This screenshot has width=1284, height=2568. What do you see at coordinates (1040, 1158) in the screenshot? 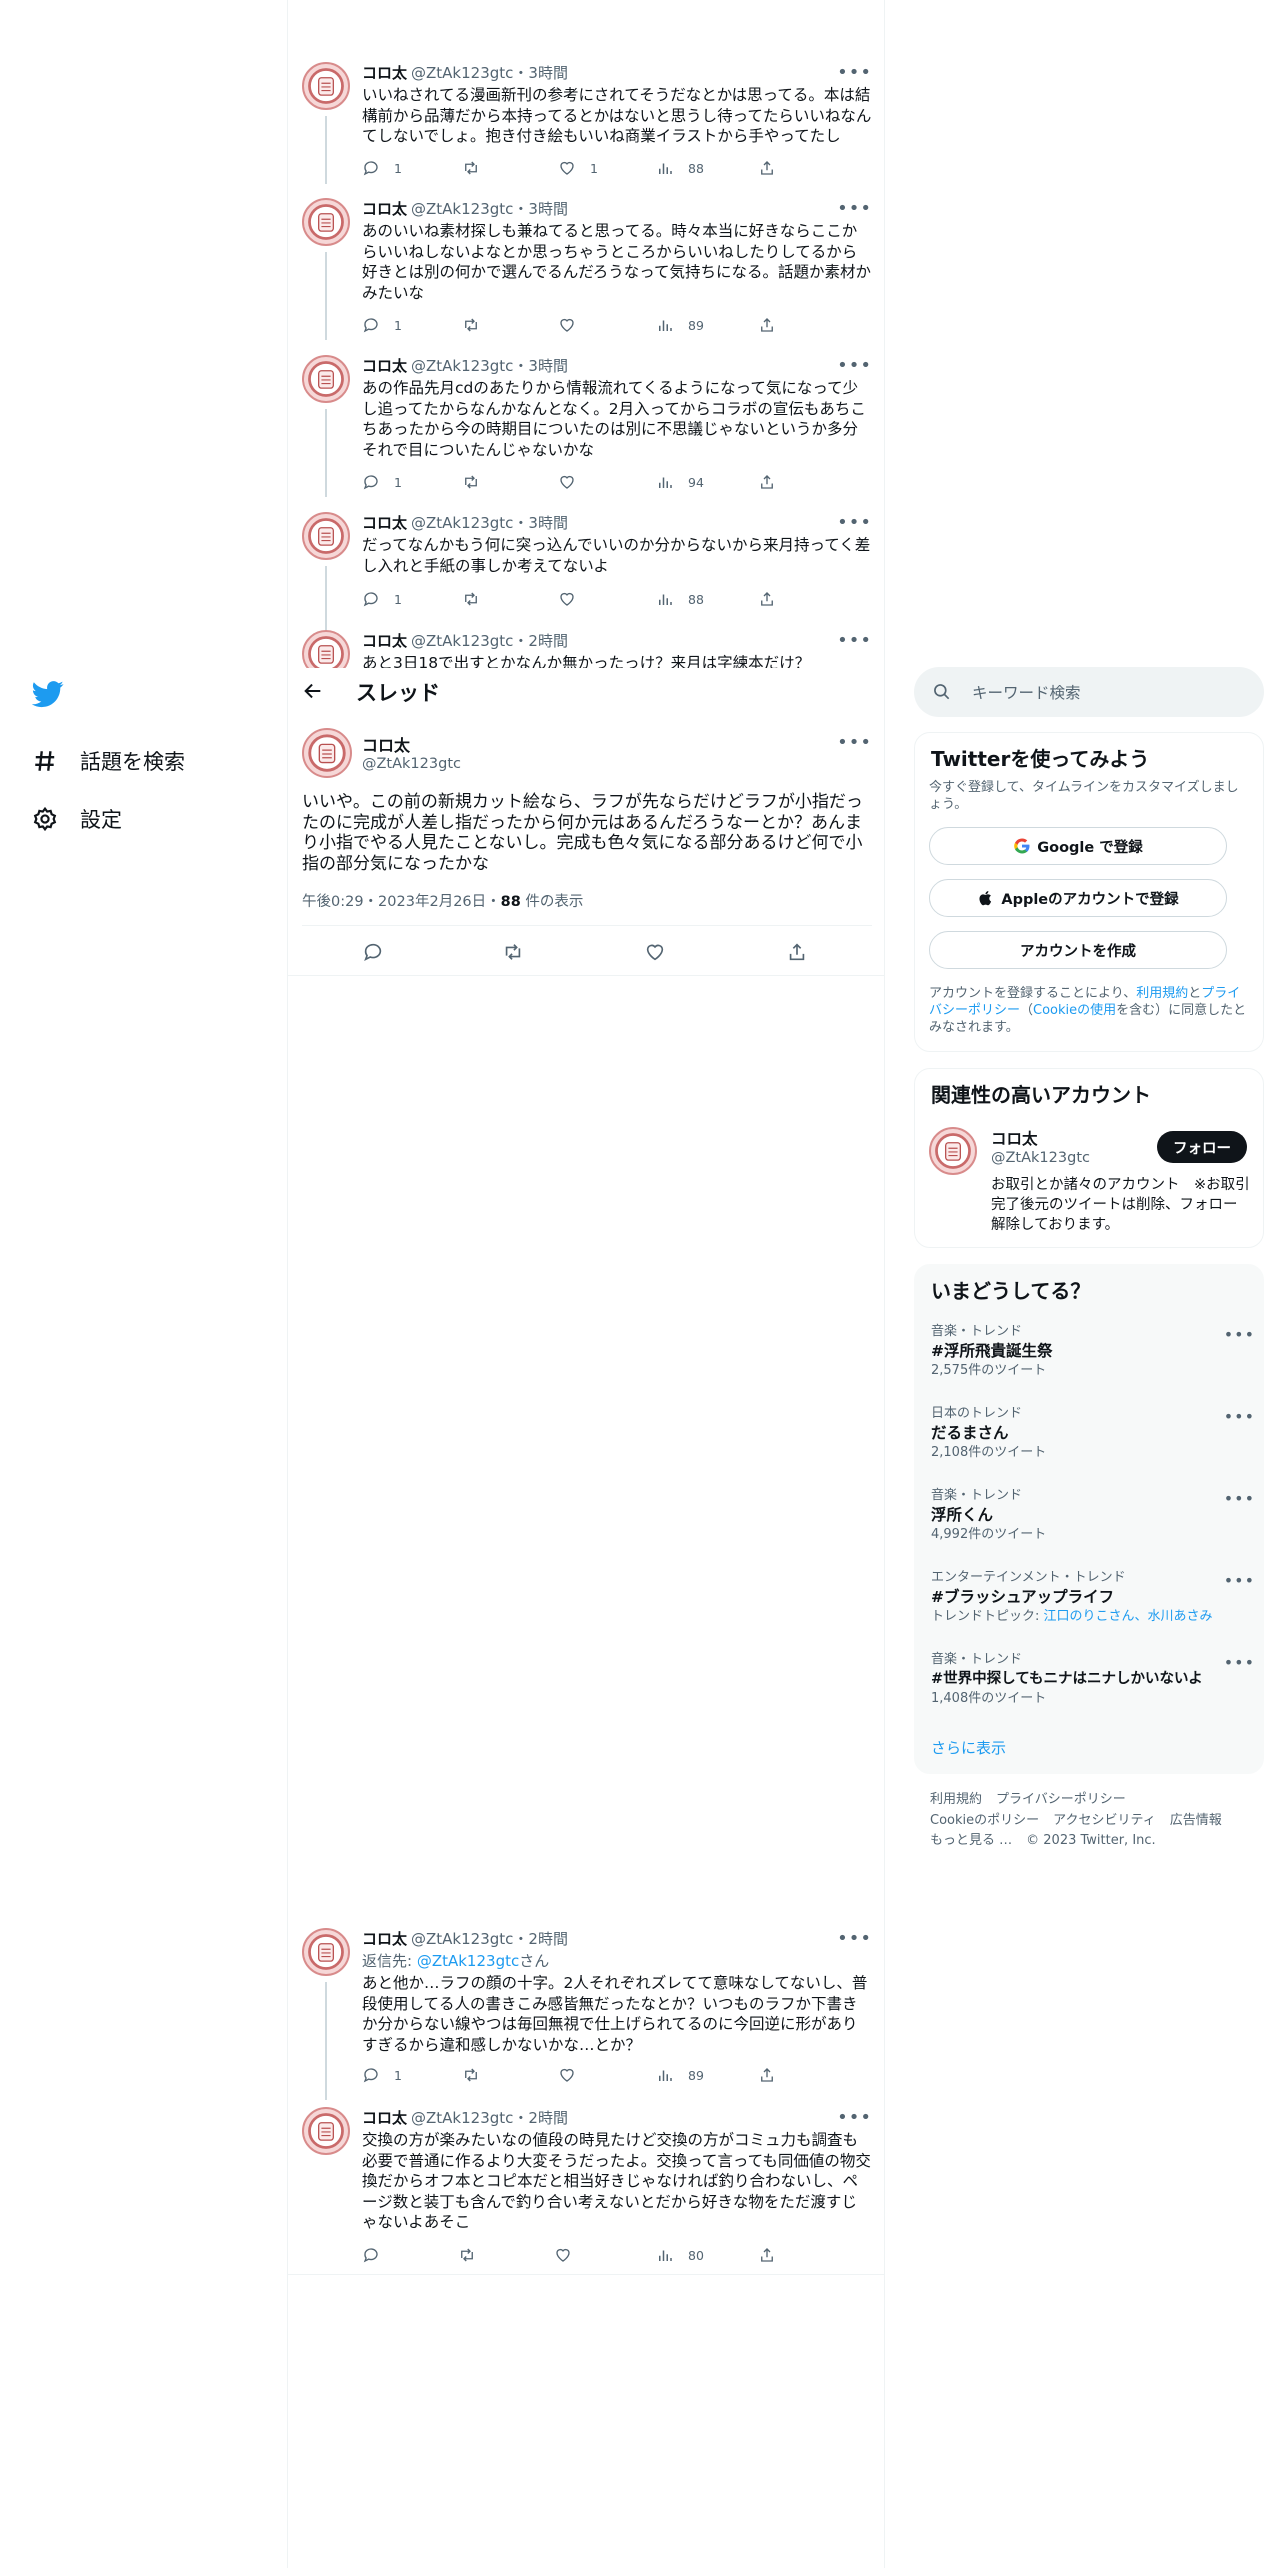
I see `related-handle: @ZtAk123gtc` at bounding box center [1040, 1158].